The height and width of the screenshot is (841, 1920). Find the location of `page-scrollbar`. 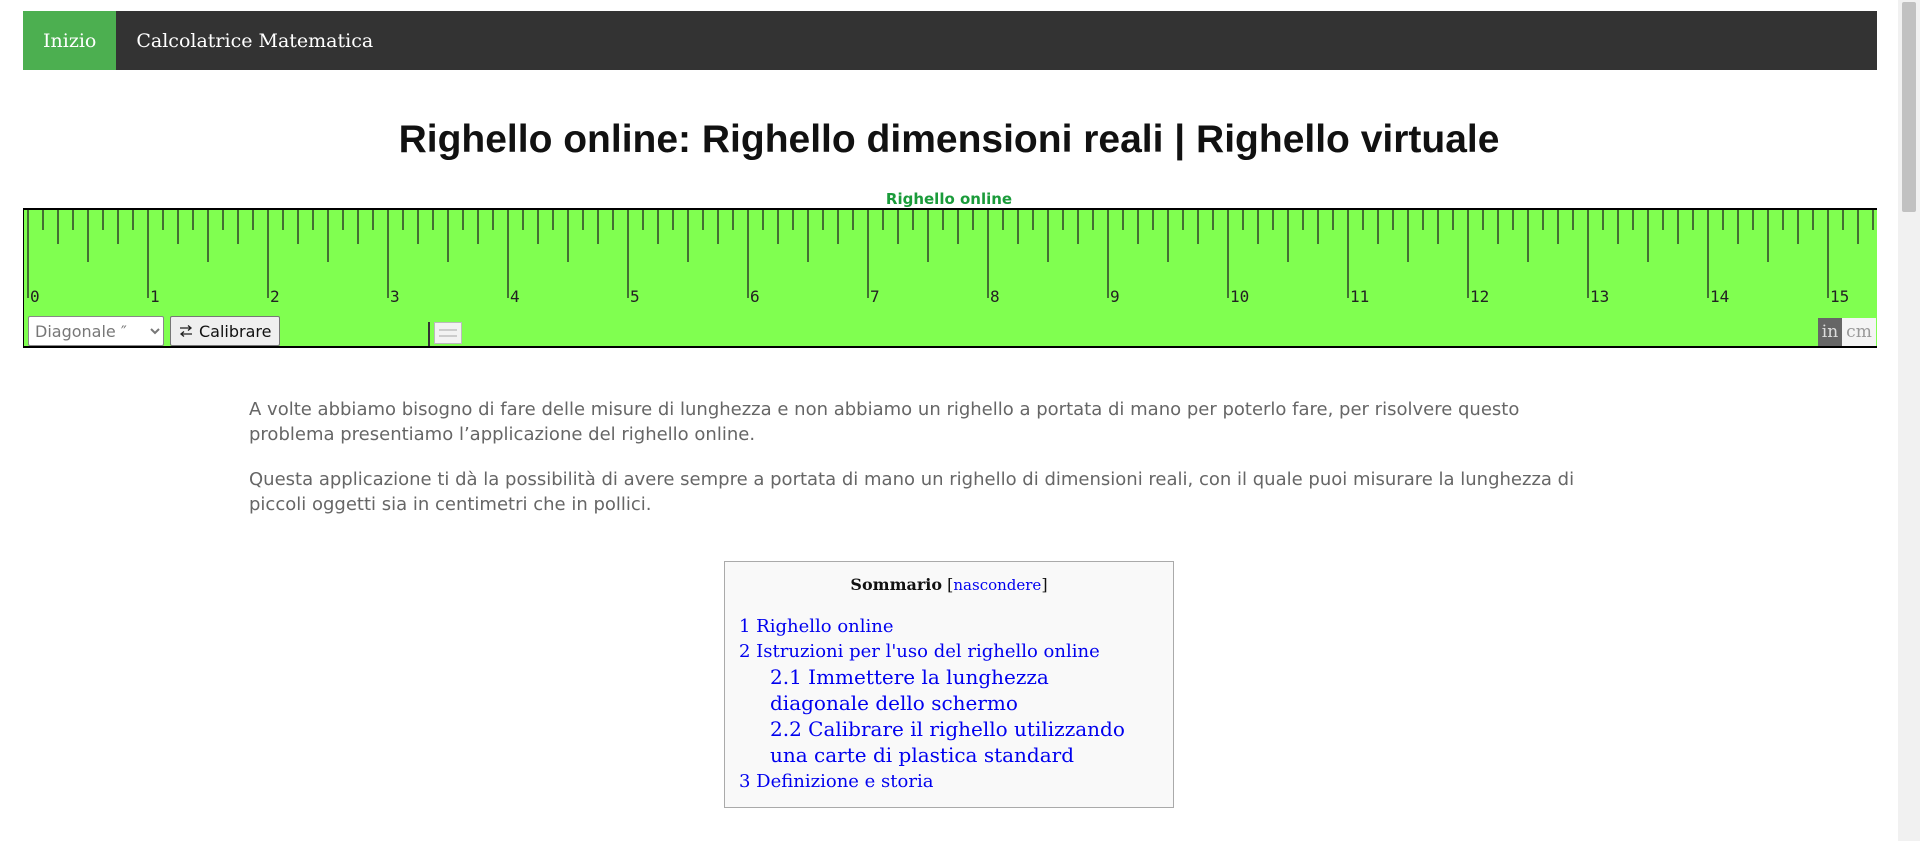

page-scrollbar is located at coordinates (1909, 420).